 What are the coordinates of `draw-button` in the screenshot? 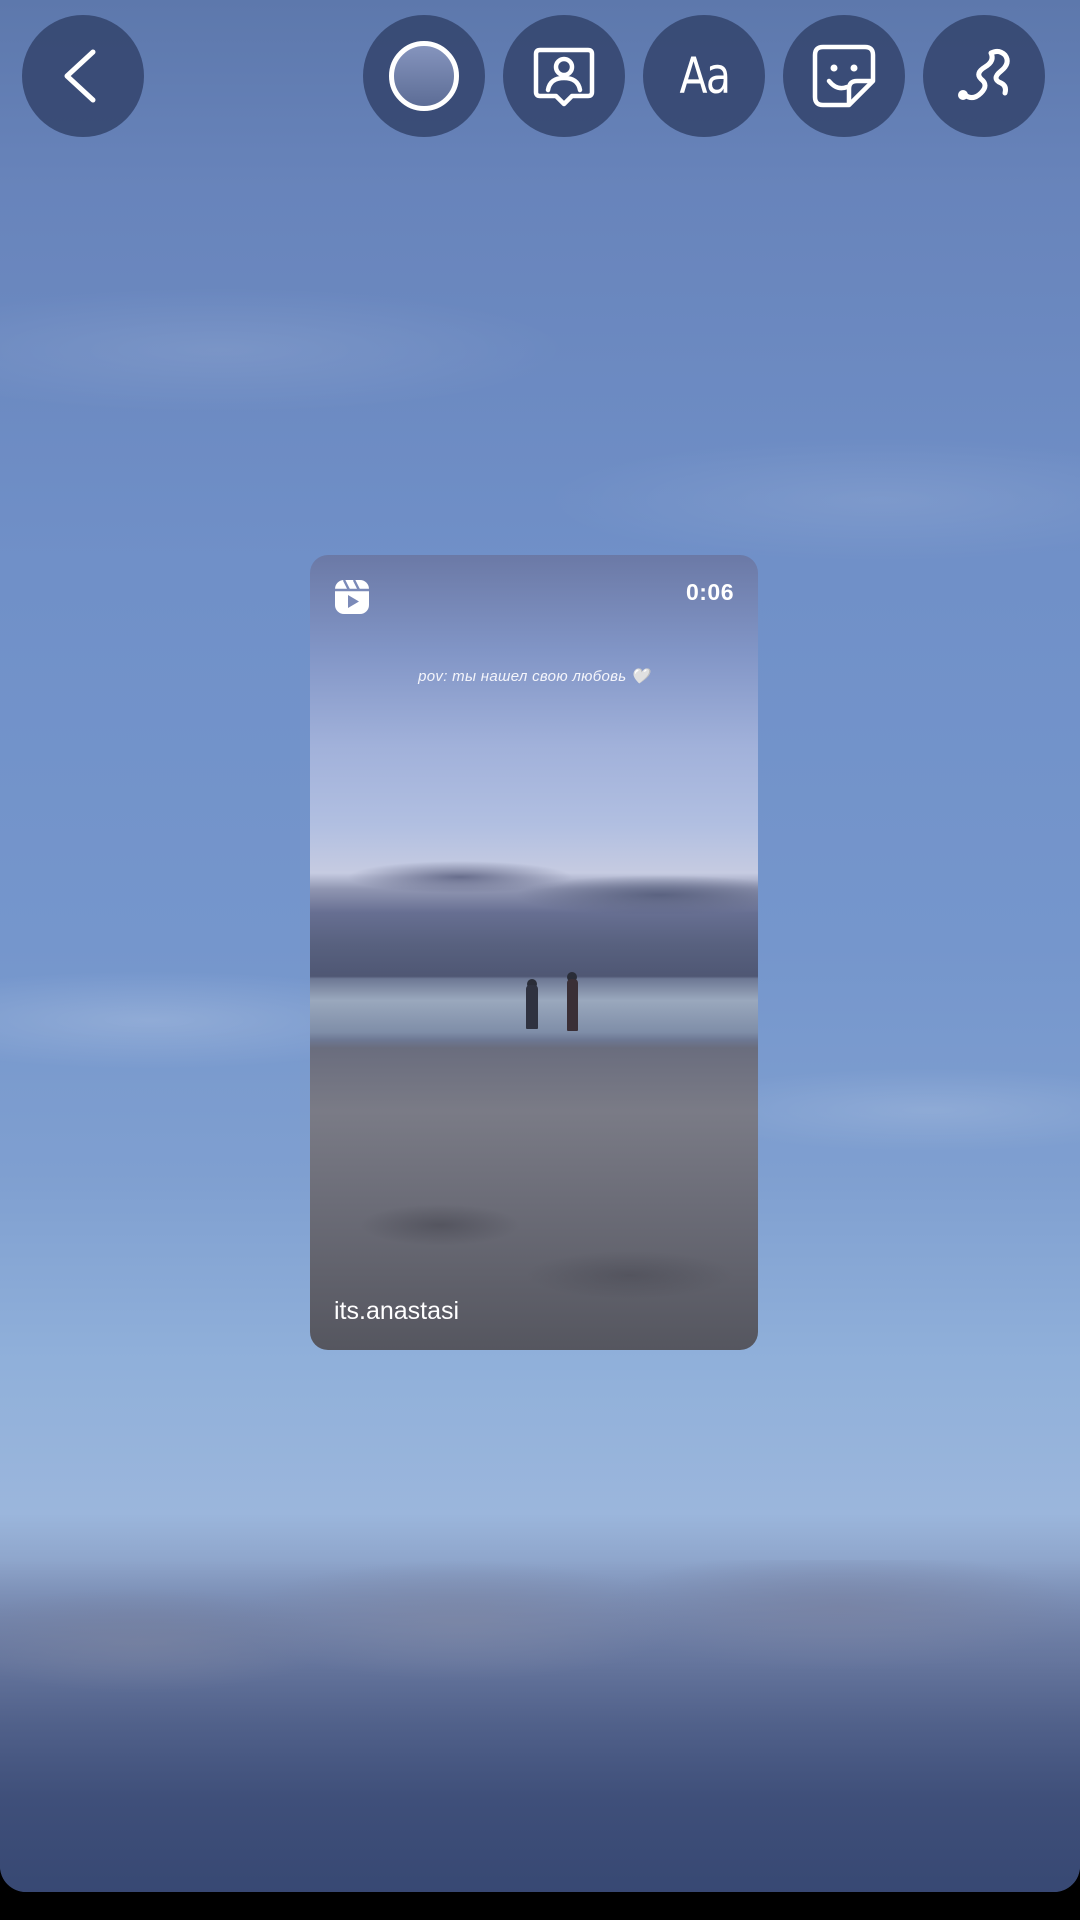 It's located at (984, 76).